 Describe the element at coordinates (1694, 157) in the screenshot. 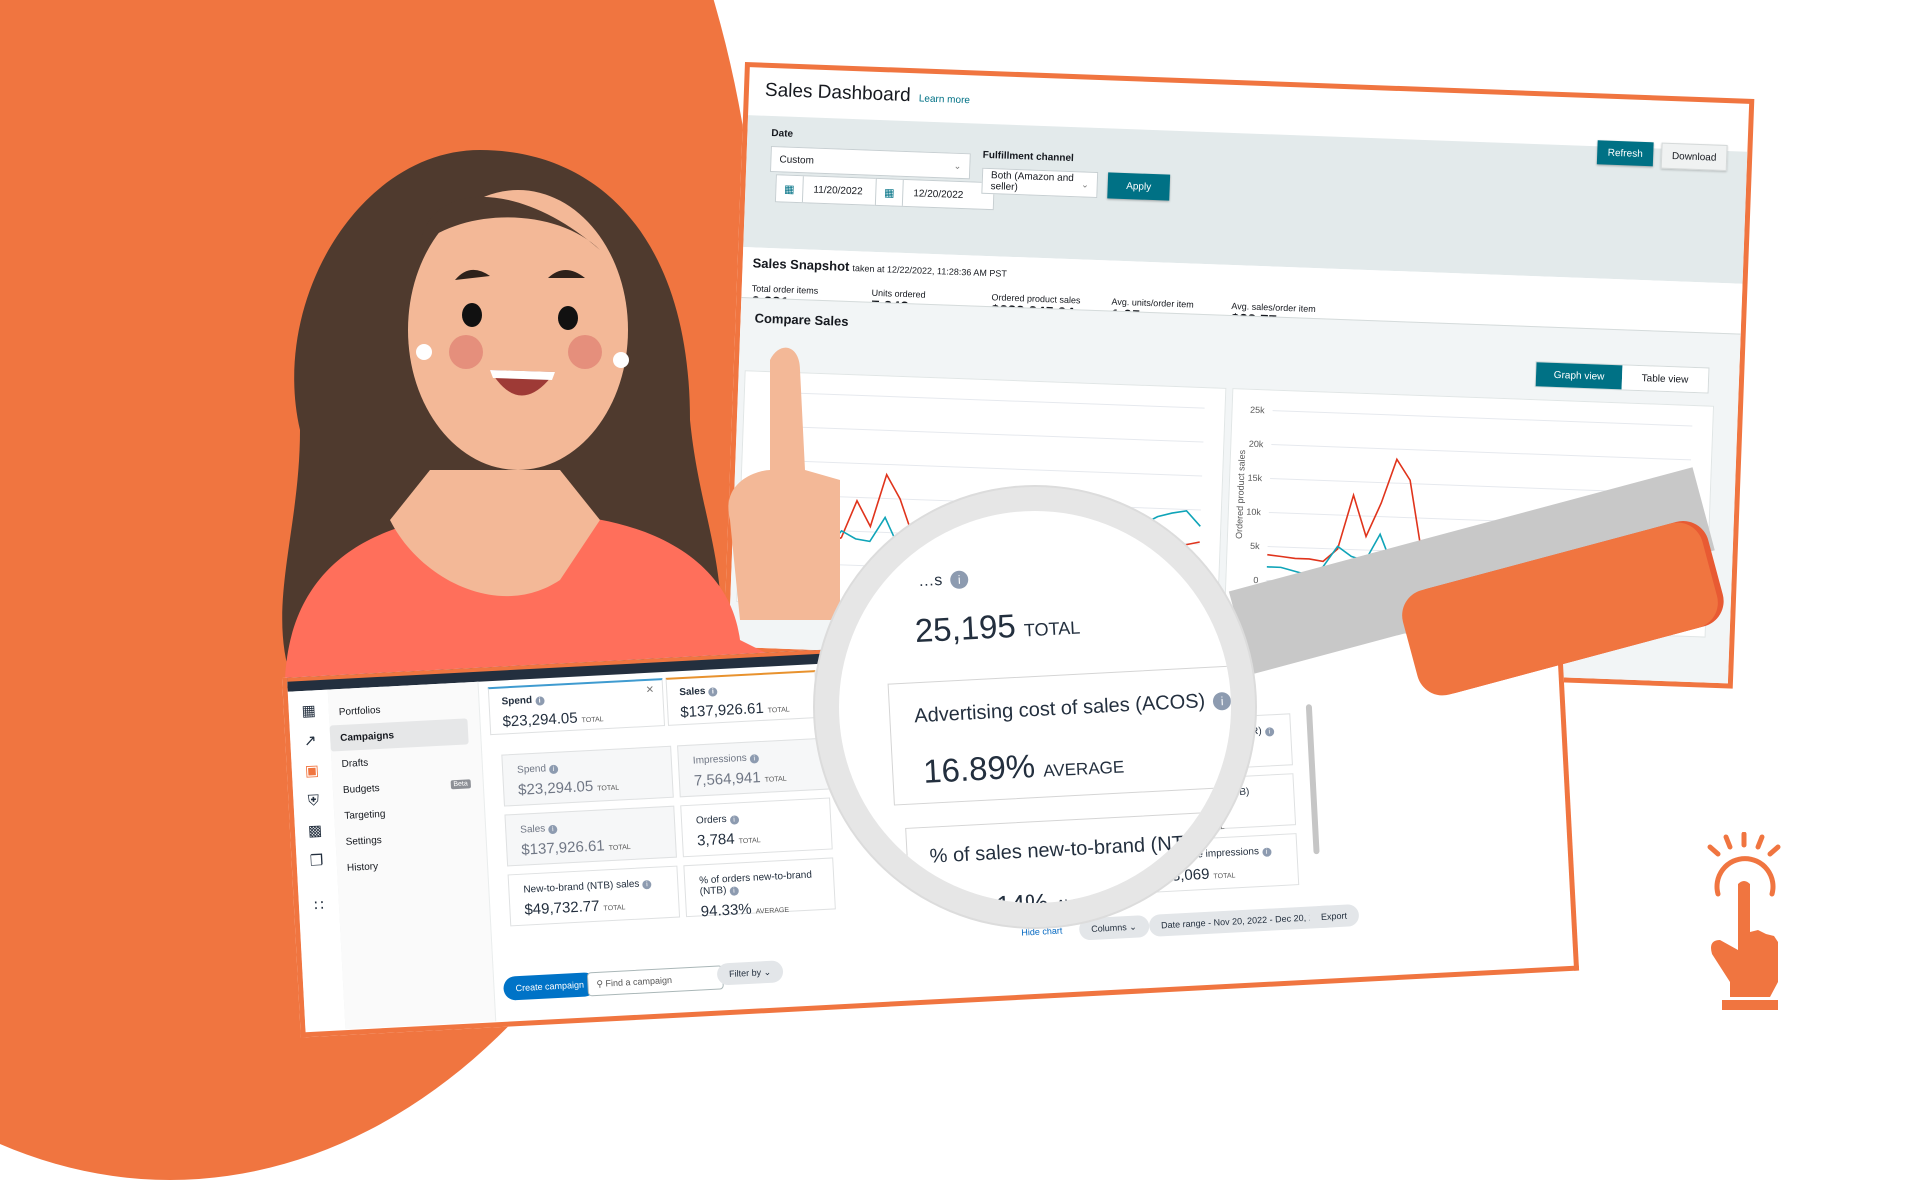

I see `download-button: Download` at that location.